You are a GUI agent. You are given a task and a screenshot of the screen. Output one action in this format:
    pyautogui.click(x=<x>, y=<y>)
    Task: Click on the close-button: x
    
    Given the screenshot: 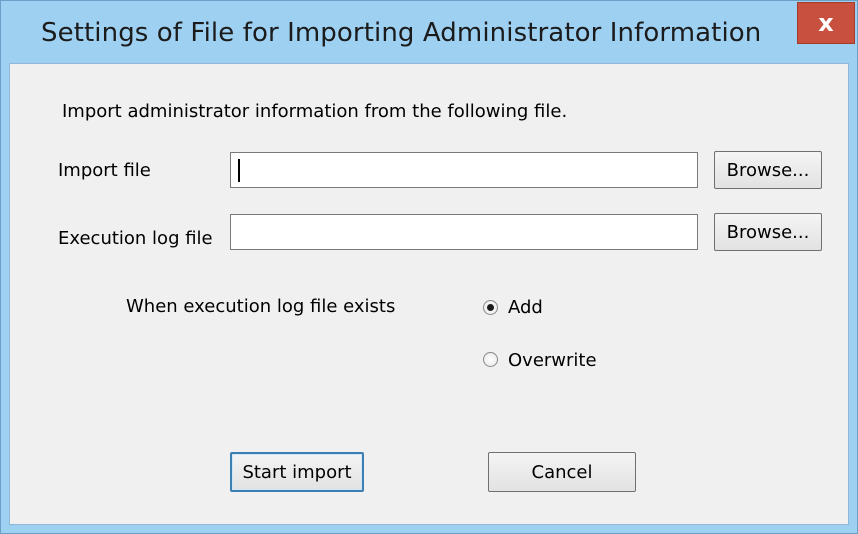 What is the action you would take?
    pyautogui.click(x=826, y=23)
    